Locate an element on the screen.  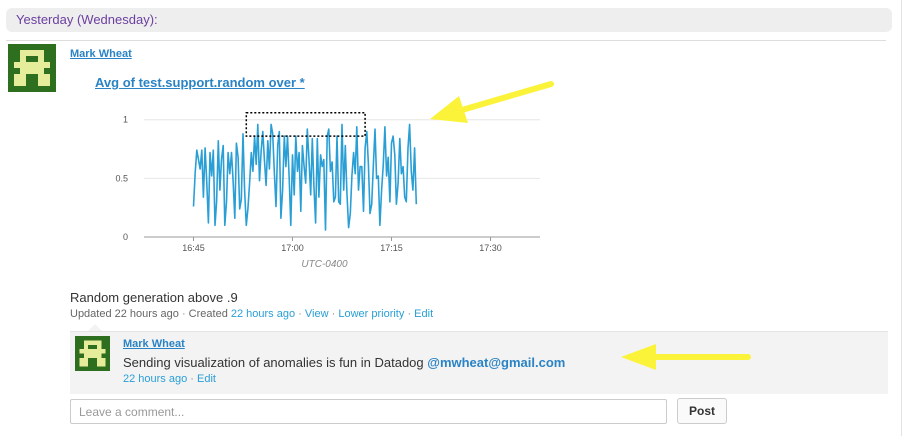
event-author-link: Mark Wheat is located at coordinates (101, 54).